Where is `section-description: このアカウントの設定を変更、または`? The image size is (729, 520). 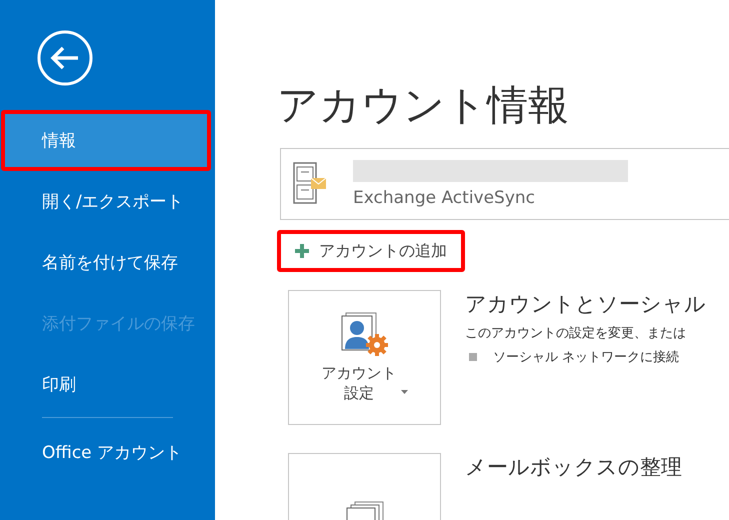 section-description: このアカウントの設定を変更、または is located at coordinates (576, 333).